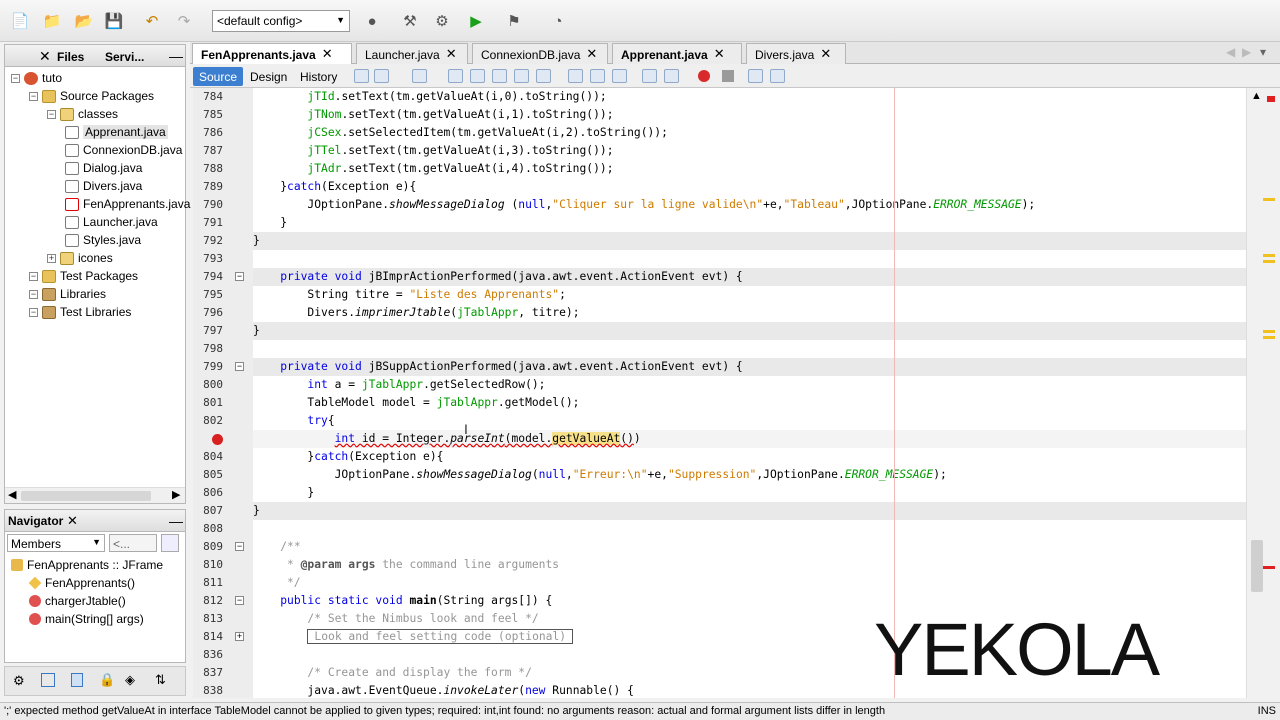 The image size is (1280, 720). What do you see at coordinates (87, 565) in the screenshot?
I see `navigator-item: FenApprenants :: JFrame` at bounding box center [87, 565].